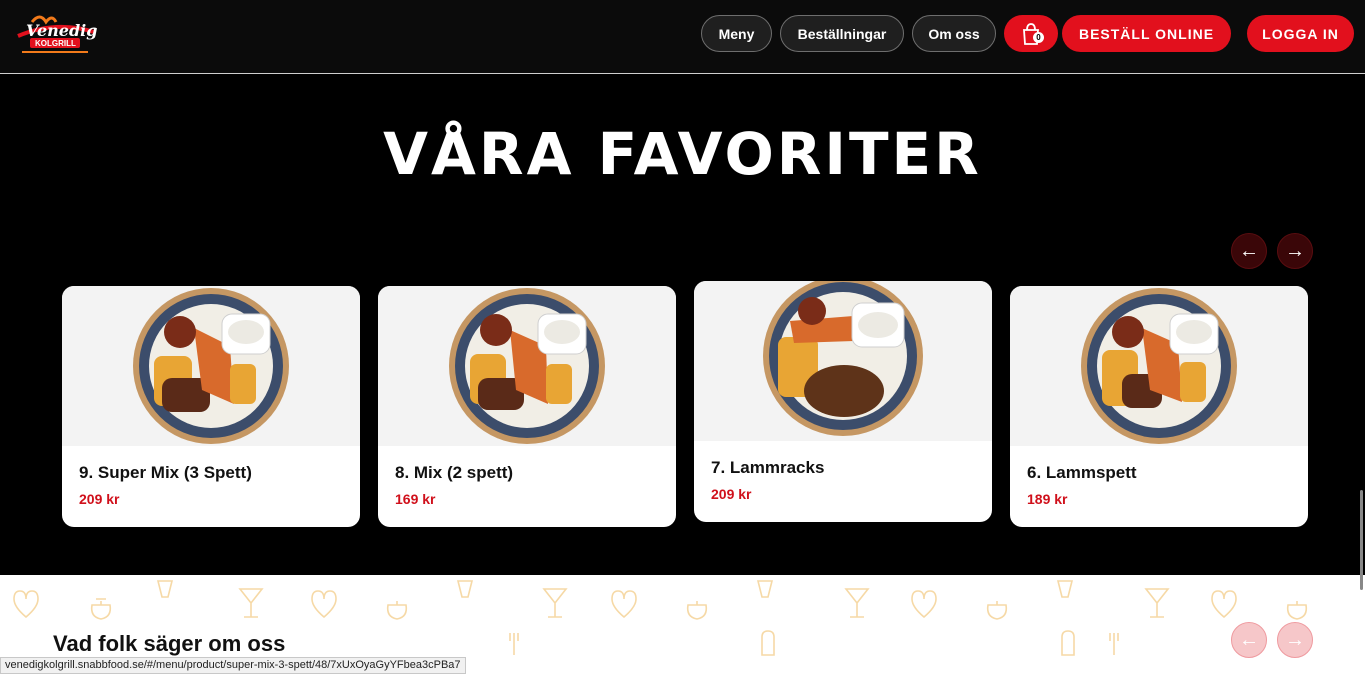 The image size is (1365, 674). I want to click on product-name: 7. Lammracks, so click(768, 467).